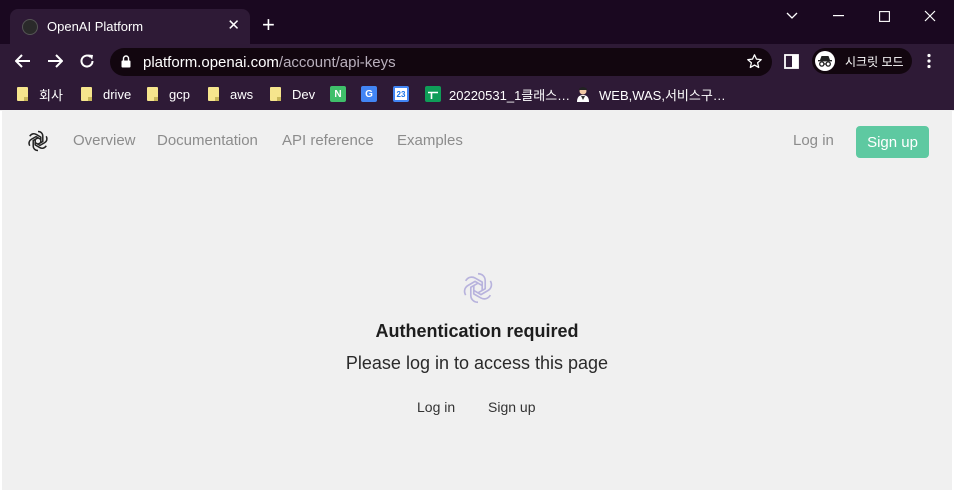  I want to click on notion-style-icon: N, so click(338, 94).